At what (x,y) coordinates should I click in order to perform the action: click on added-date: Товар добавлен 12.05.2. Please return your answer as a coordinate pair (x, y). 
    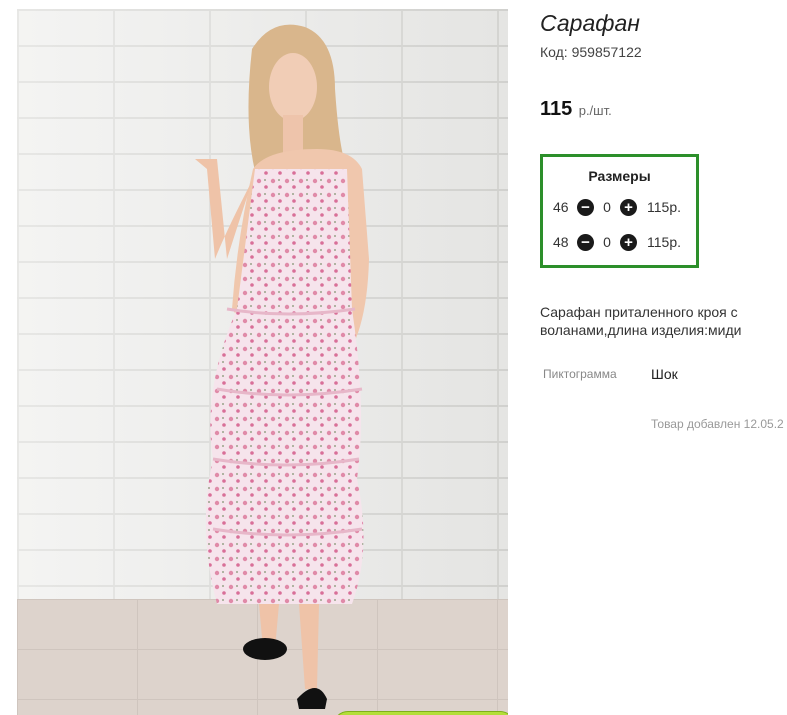
    Looking at the image, I should click on (717, 424).